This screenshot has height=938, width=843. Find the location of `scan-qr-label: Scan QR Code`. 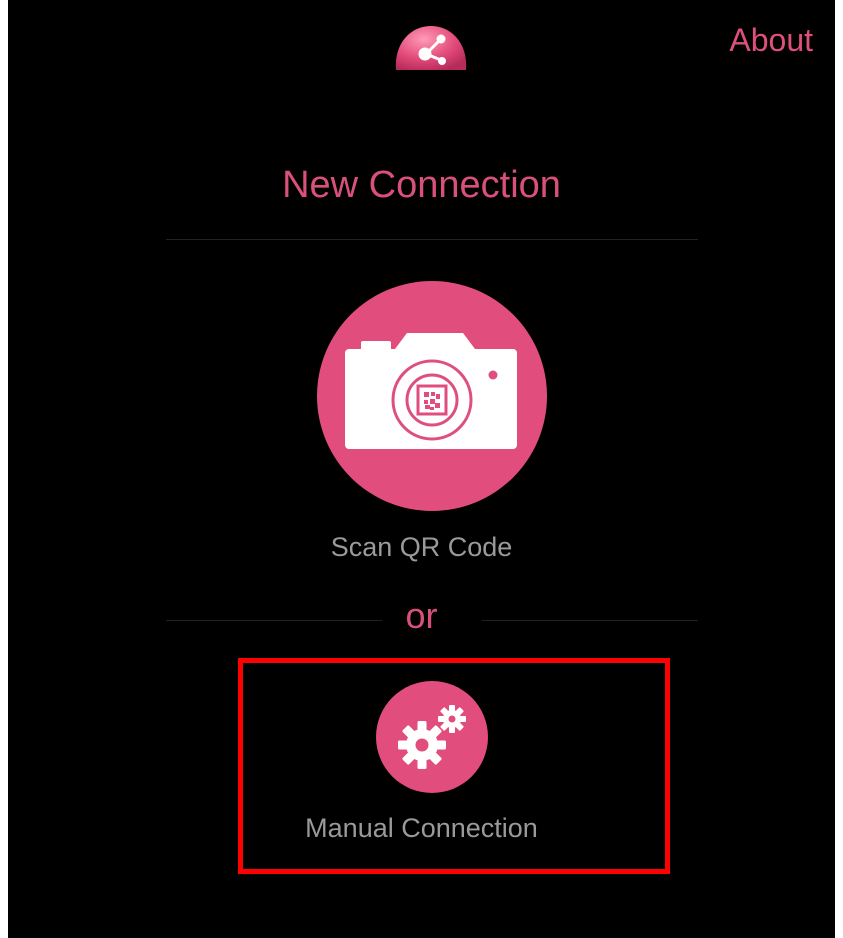

scan-qr-label: Scan QR Code is located at coordinates (421, 547).